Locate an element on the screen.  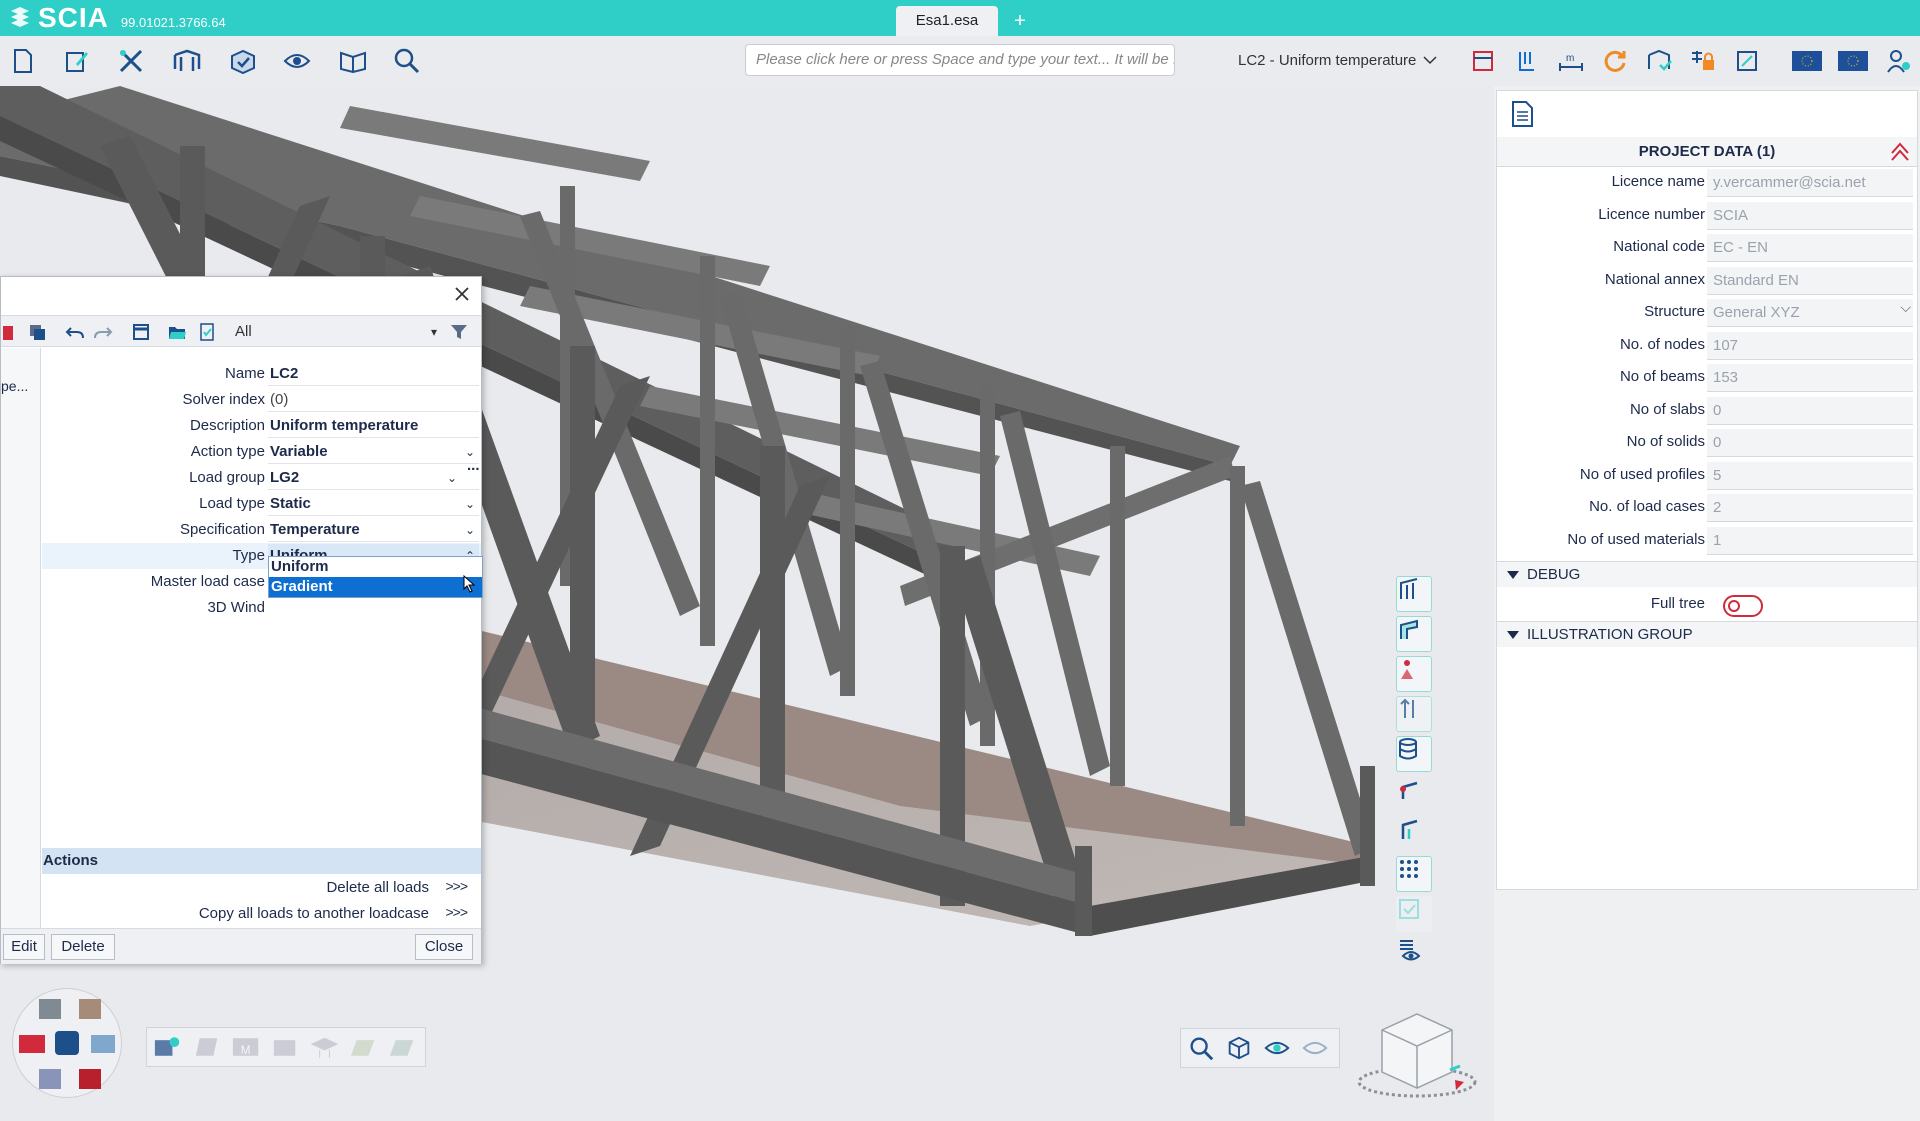
field-value is located at coordinates (373, 608).